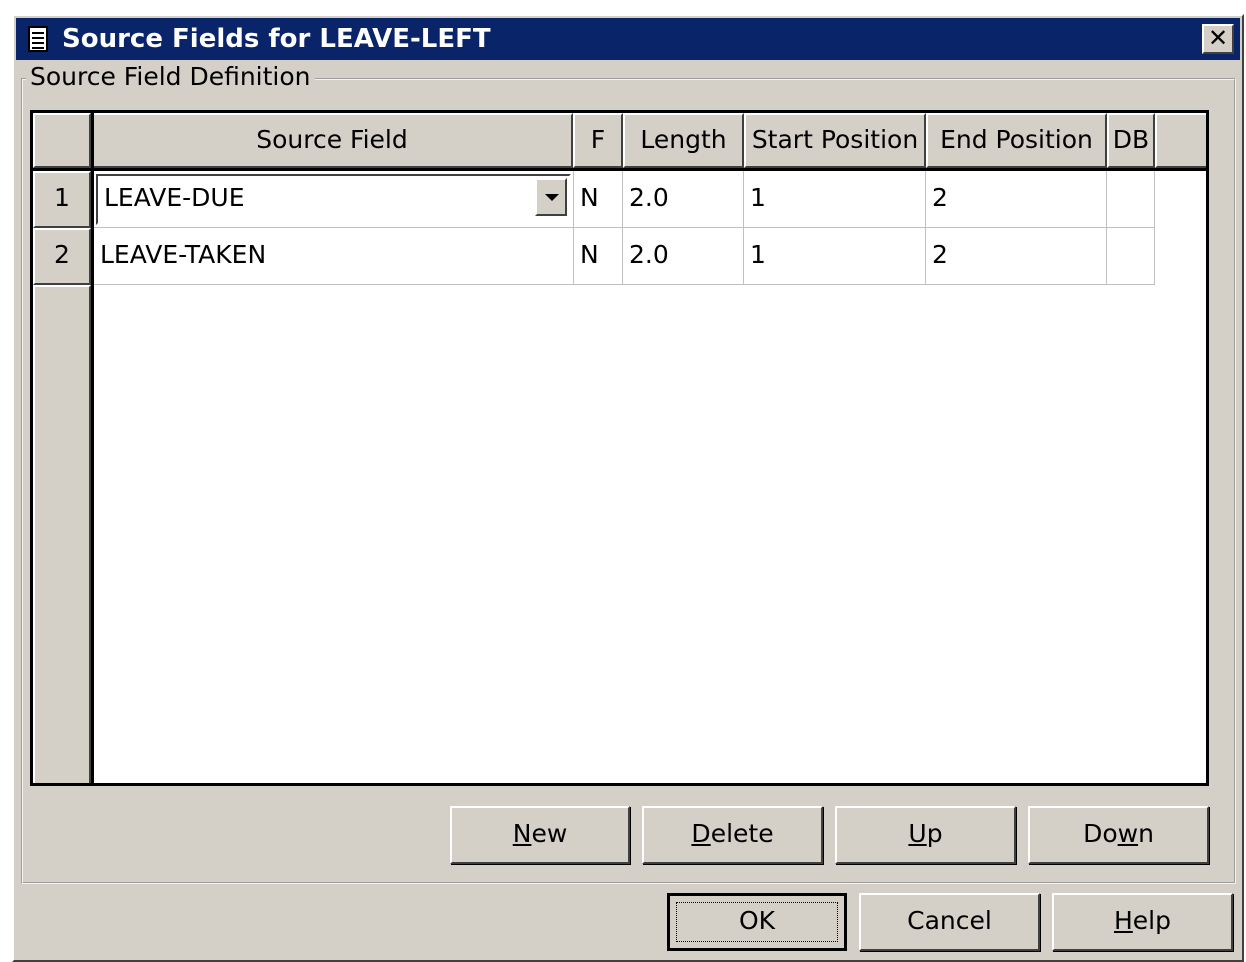 The image size is (1246, 962). What do you see at coordinates (1016, 140) in the screenshot?
I see `header-end-position: End Position` at bounding box center [1016, 140].